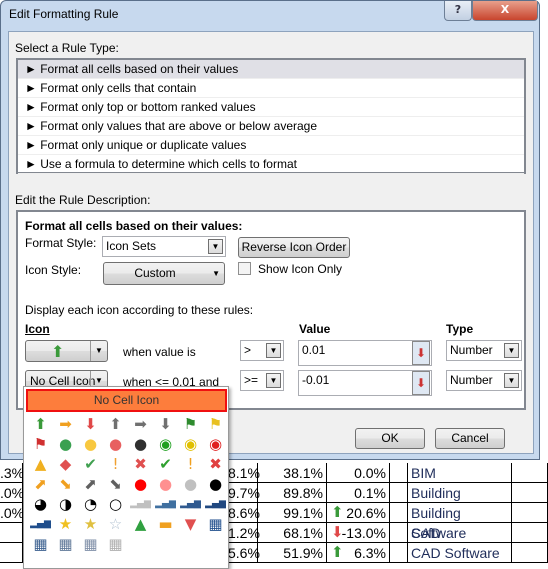 This screenshot has width=548, height=569. I want to click on help-button: ?, so click(458, 11).